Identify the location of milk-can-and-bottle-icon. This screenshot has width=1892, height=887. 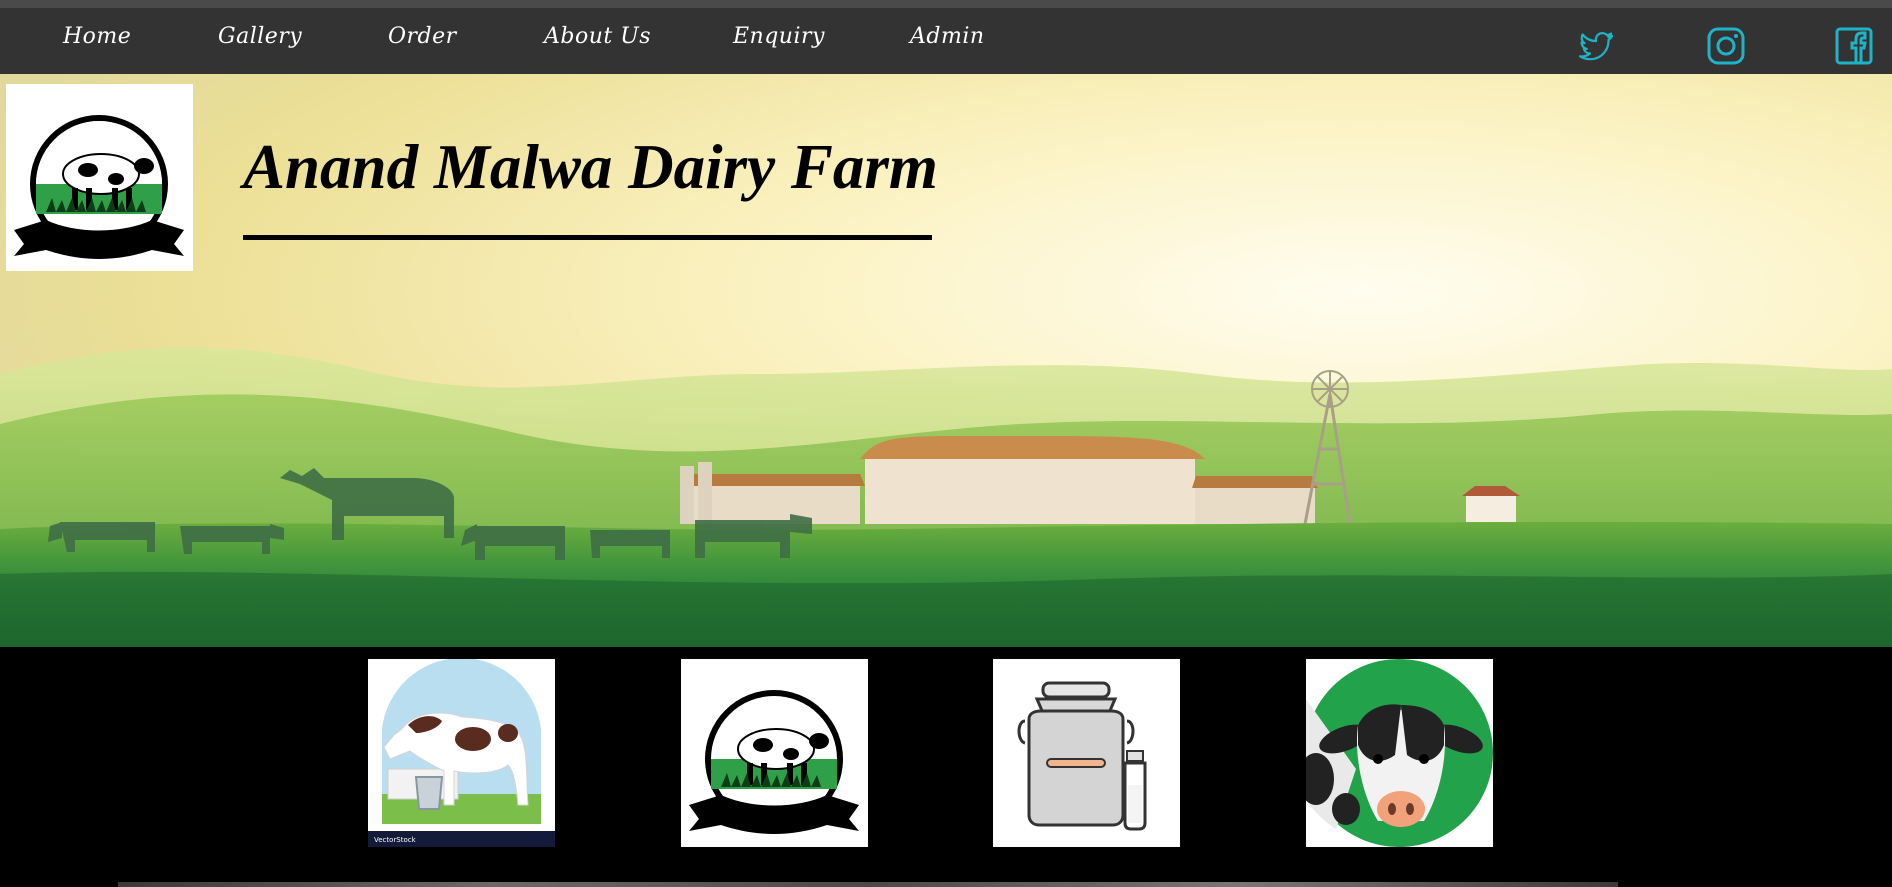
(1082, 756).